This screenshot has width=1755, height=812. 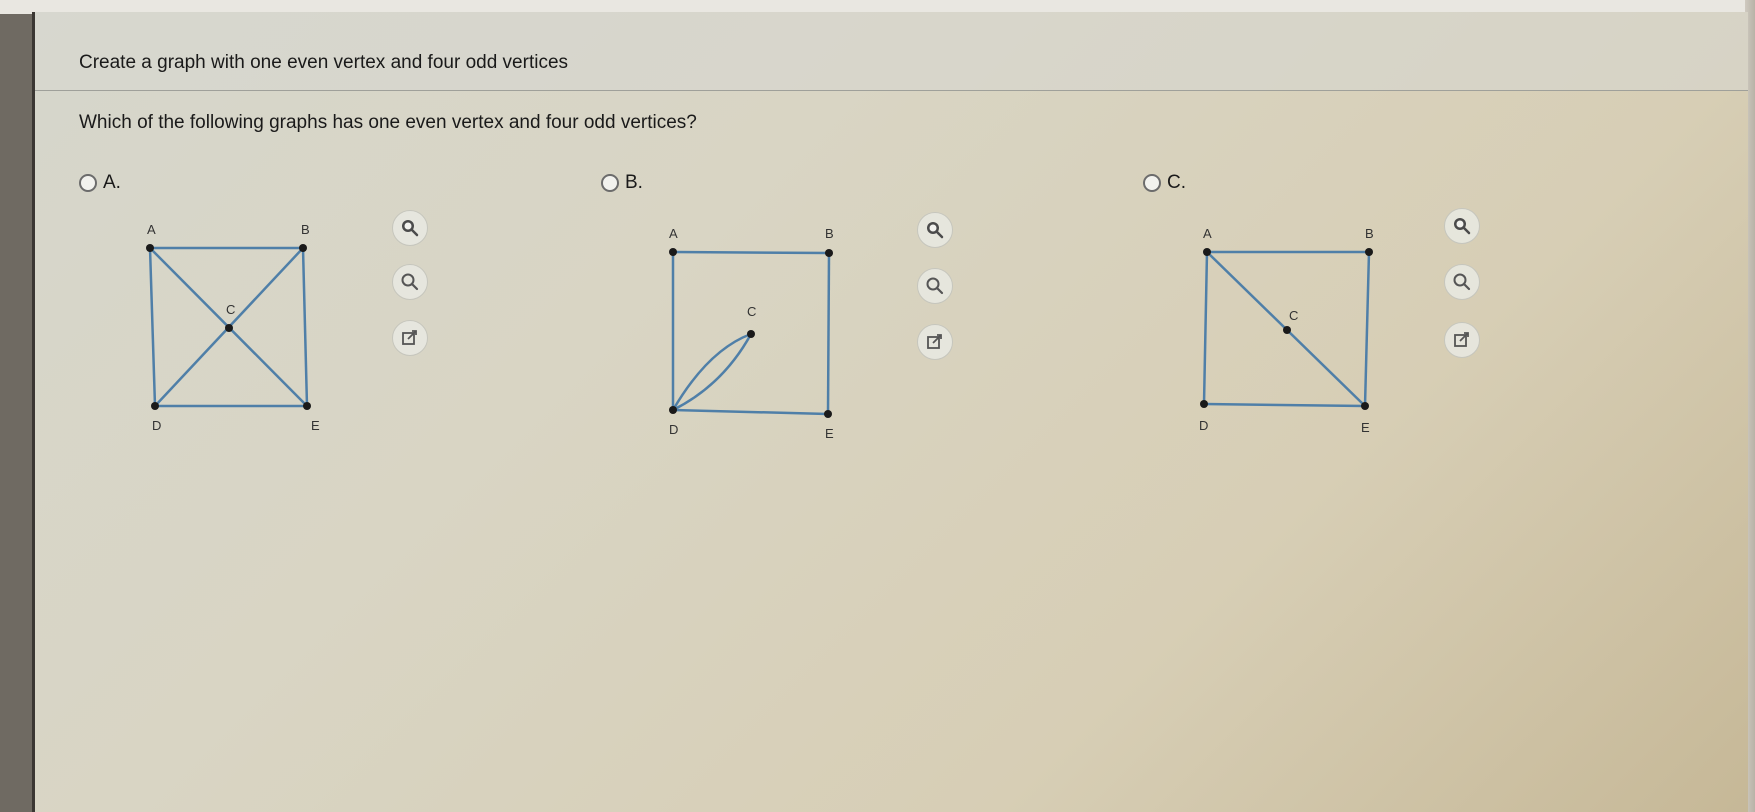 What do you see at coordinates (622, 183) in the screenshot?
I see `choice-b: B.` at bounding box center [622, 183].